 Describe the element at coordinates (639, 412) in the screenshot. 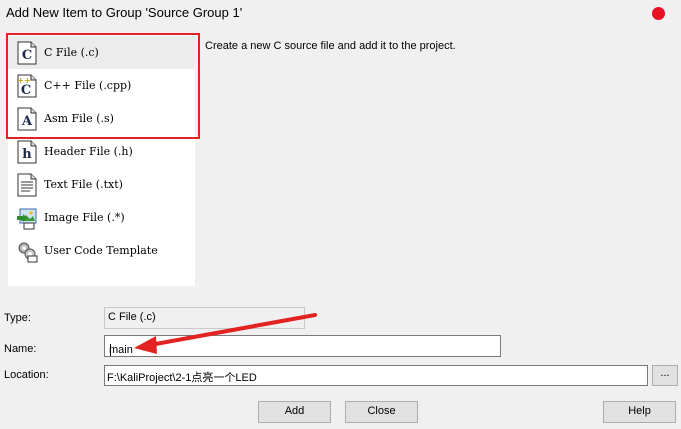

I see `help-button: Help` at that location.